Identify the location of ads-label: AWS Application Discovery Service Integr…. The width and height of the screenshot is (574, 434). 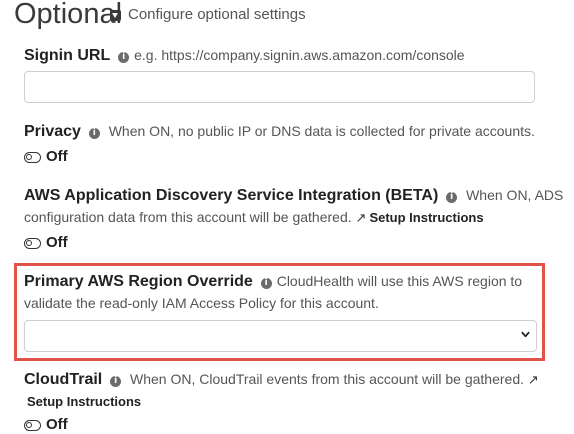
(231, 195).